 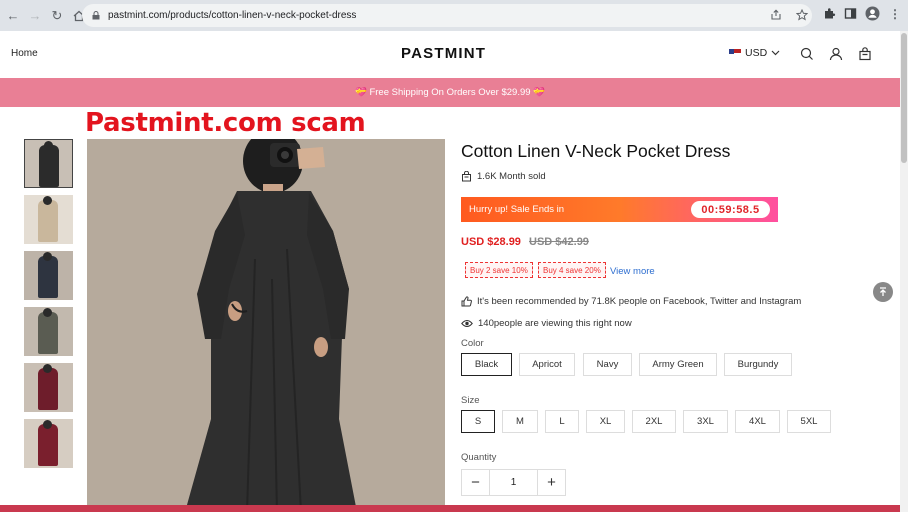 I want to click on viewers-line: 140people are viewing this right now, so click(x=546, y=323).